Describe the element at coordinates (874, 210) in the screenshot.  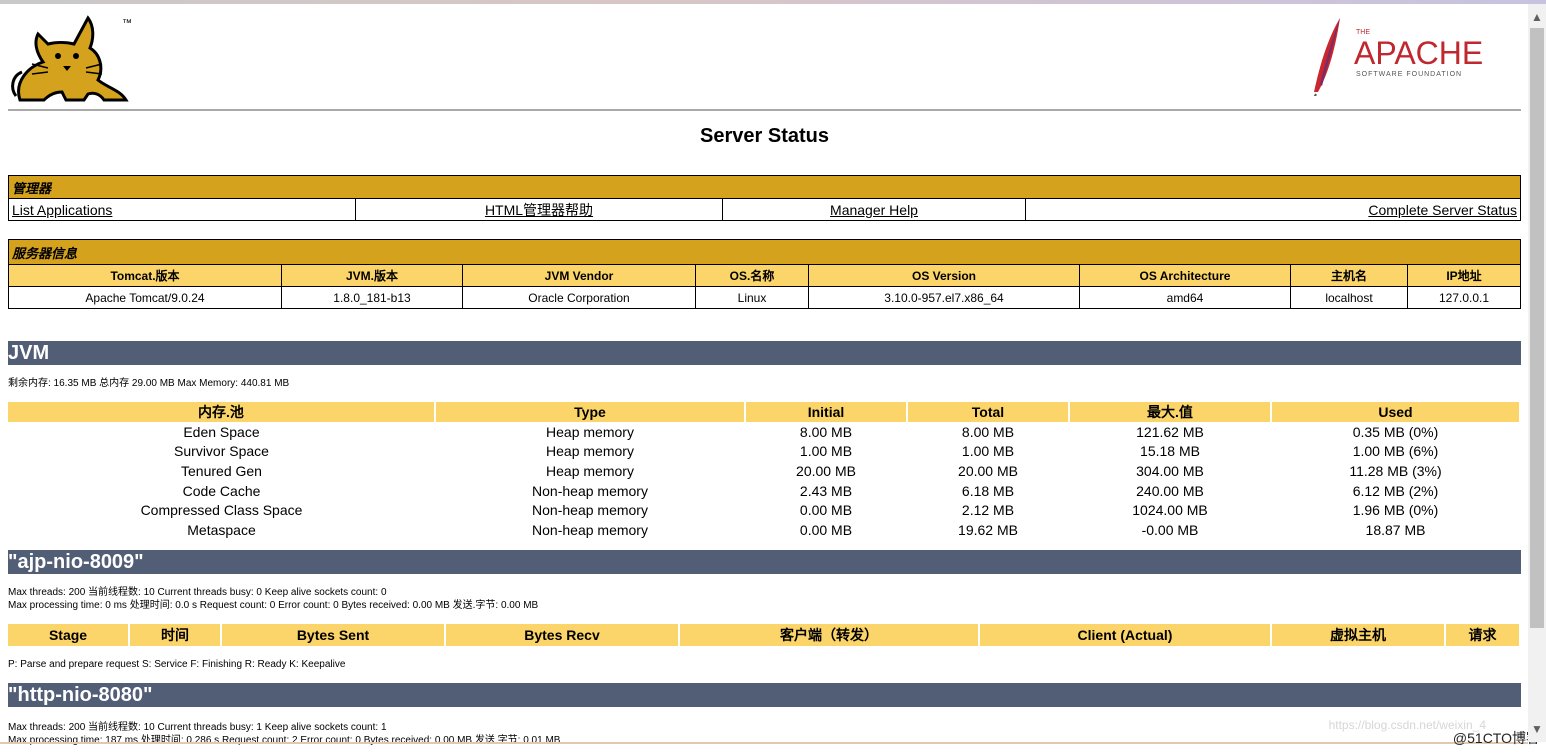
I see `manager-help-link: Manager Help` at that location.